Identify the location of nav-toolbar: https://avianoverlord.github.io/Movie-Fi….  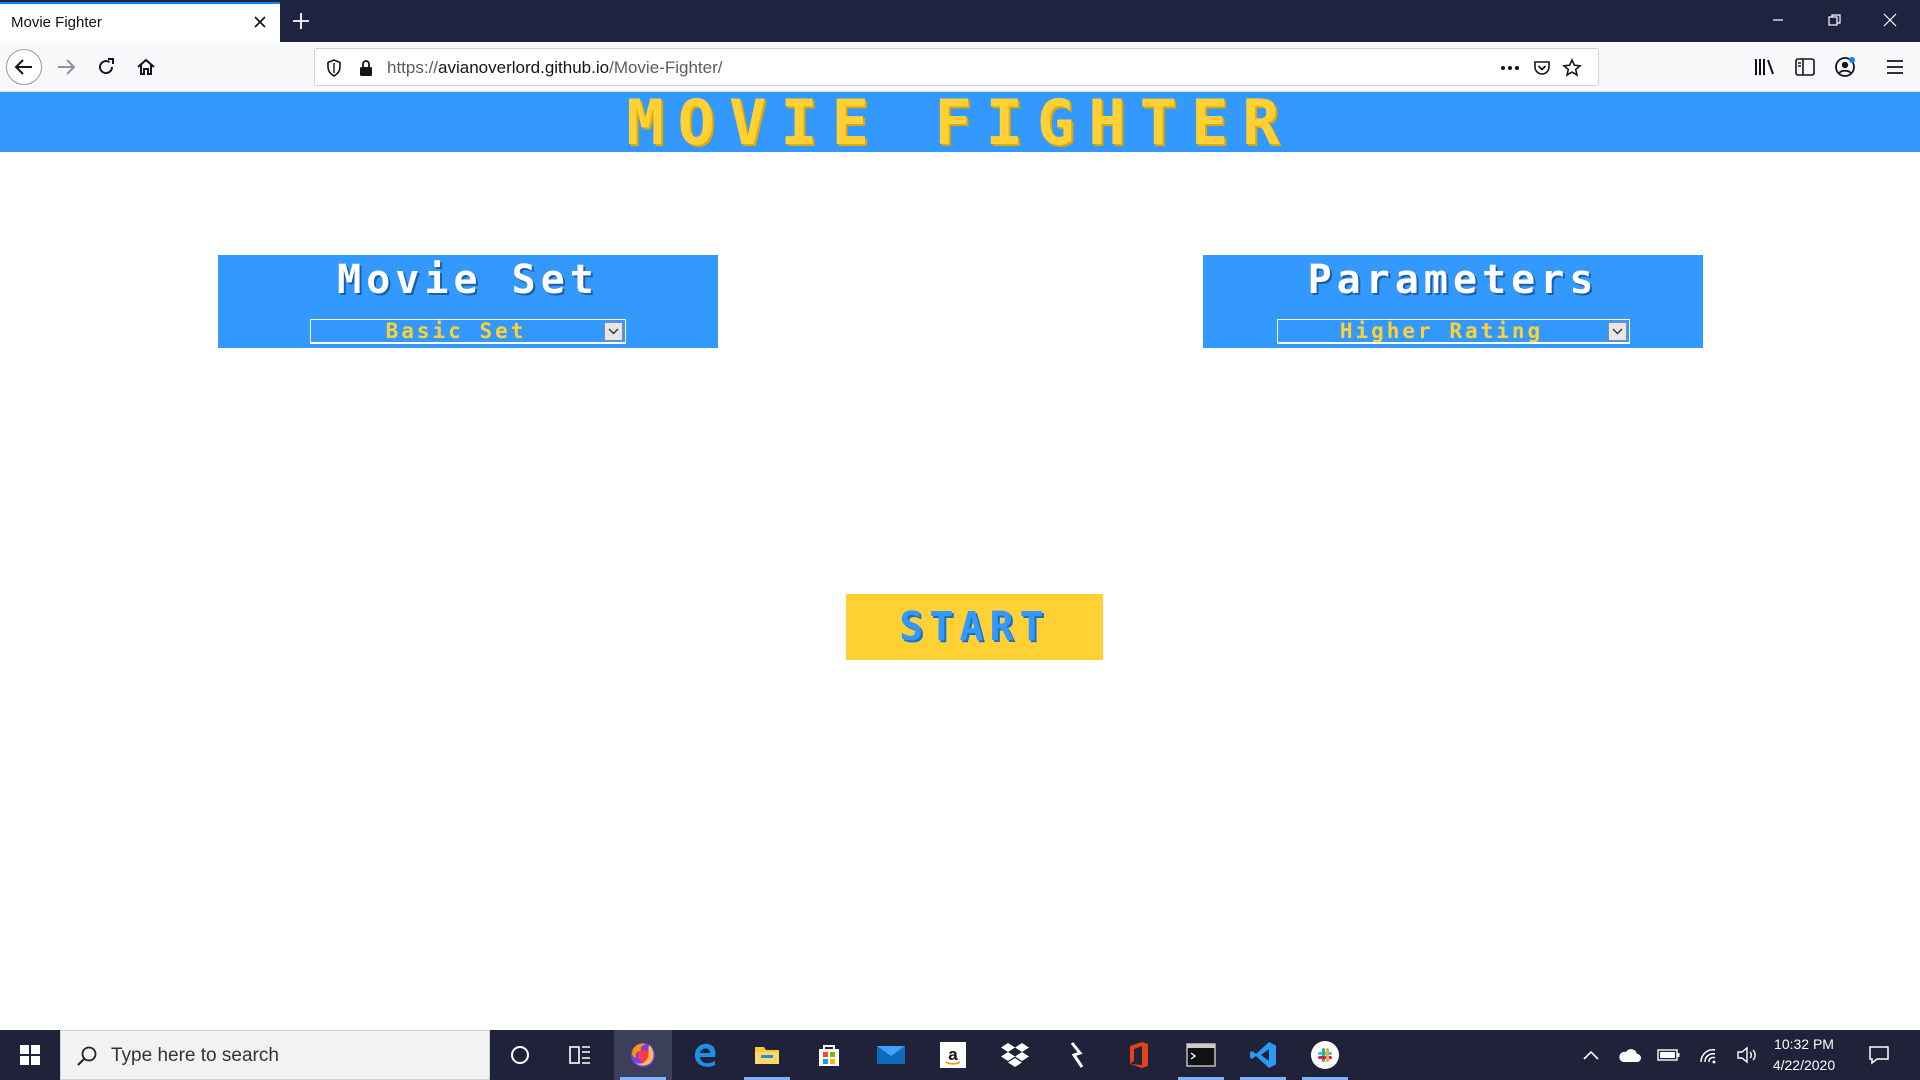
(960, 67).